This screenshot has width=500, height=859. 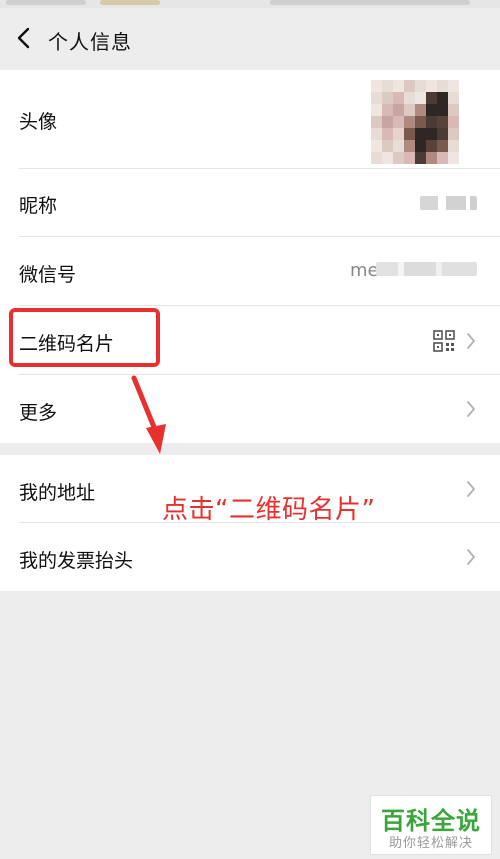 What do you see at coordinates (250, 39) in the screenshot?
I see `nav-bar: 个人信息` at bounding box center [250, 39].